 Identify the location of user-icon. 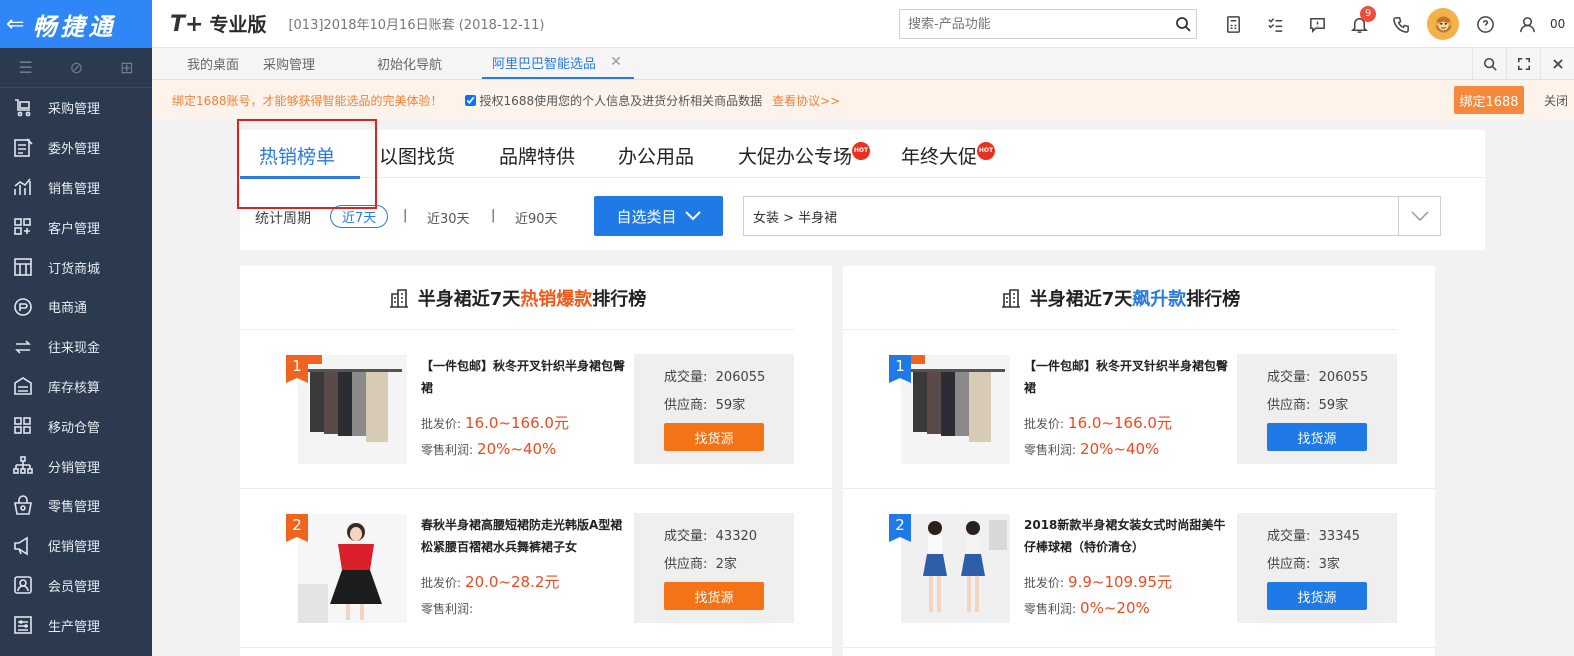
(1527, 24).